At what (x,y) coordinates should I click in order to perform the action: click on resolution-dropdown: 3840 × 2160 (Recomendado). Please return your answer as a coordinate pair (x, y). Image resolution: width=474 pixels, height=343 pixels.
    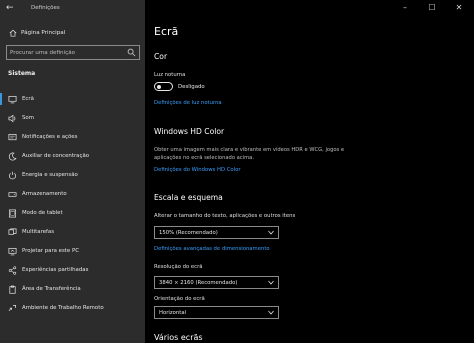
    Looking at the image, I should click on (216, 282).